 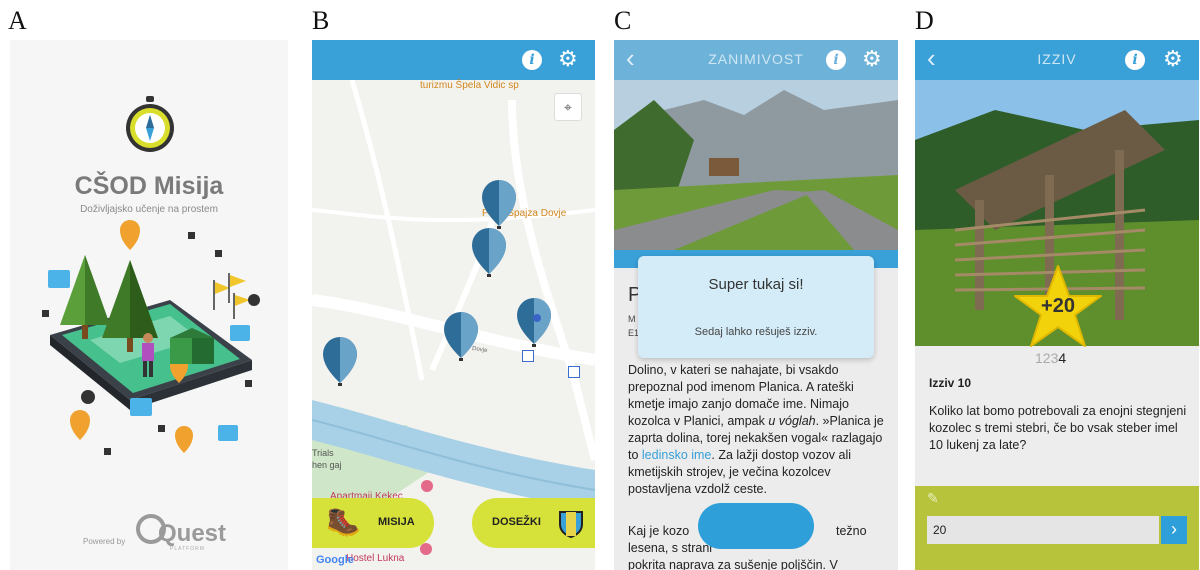 What do you see at coordinates (343, 521) in the screenshot?
I see `hiking-boot-icon: 🥾` at bounding box center [343, 521].